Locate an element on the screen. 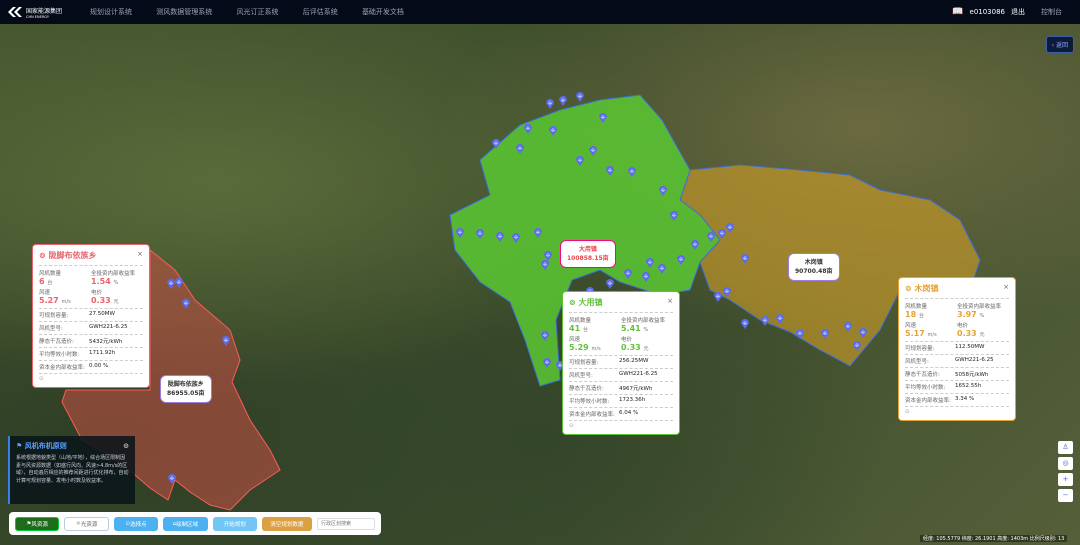 The width and height of the screenshot is (1080, 545). stat-row-cap_irr: 资本金内部收益率: 0.00 % is located at coordinates (91, 367).